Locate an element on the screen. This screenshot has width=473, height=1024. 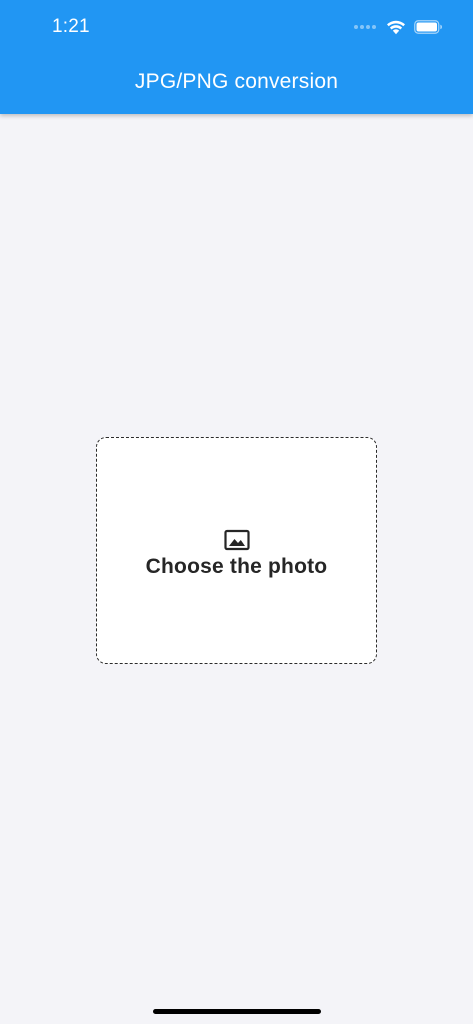
choose-photo-label: Choose the photo is located at coordinates (236, 566).